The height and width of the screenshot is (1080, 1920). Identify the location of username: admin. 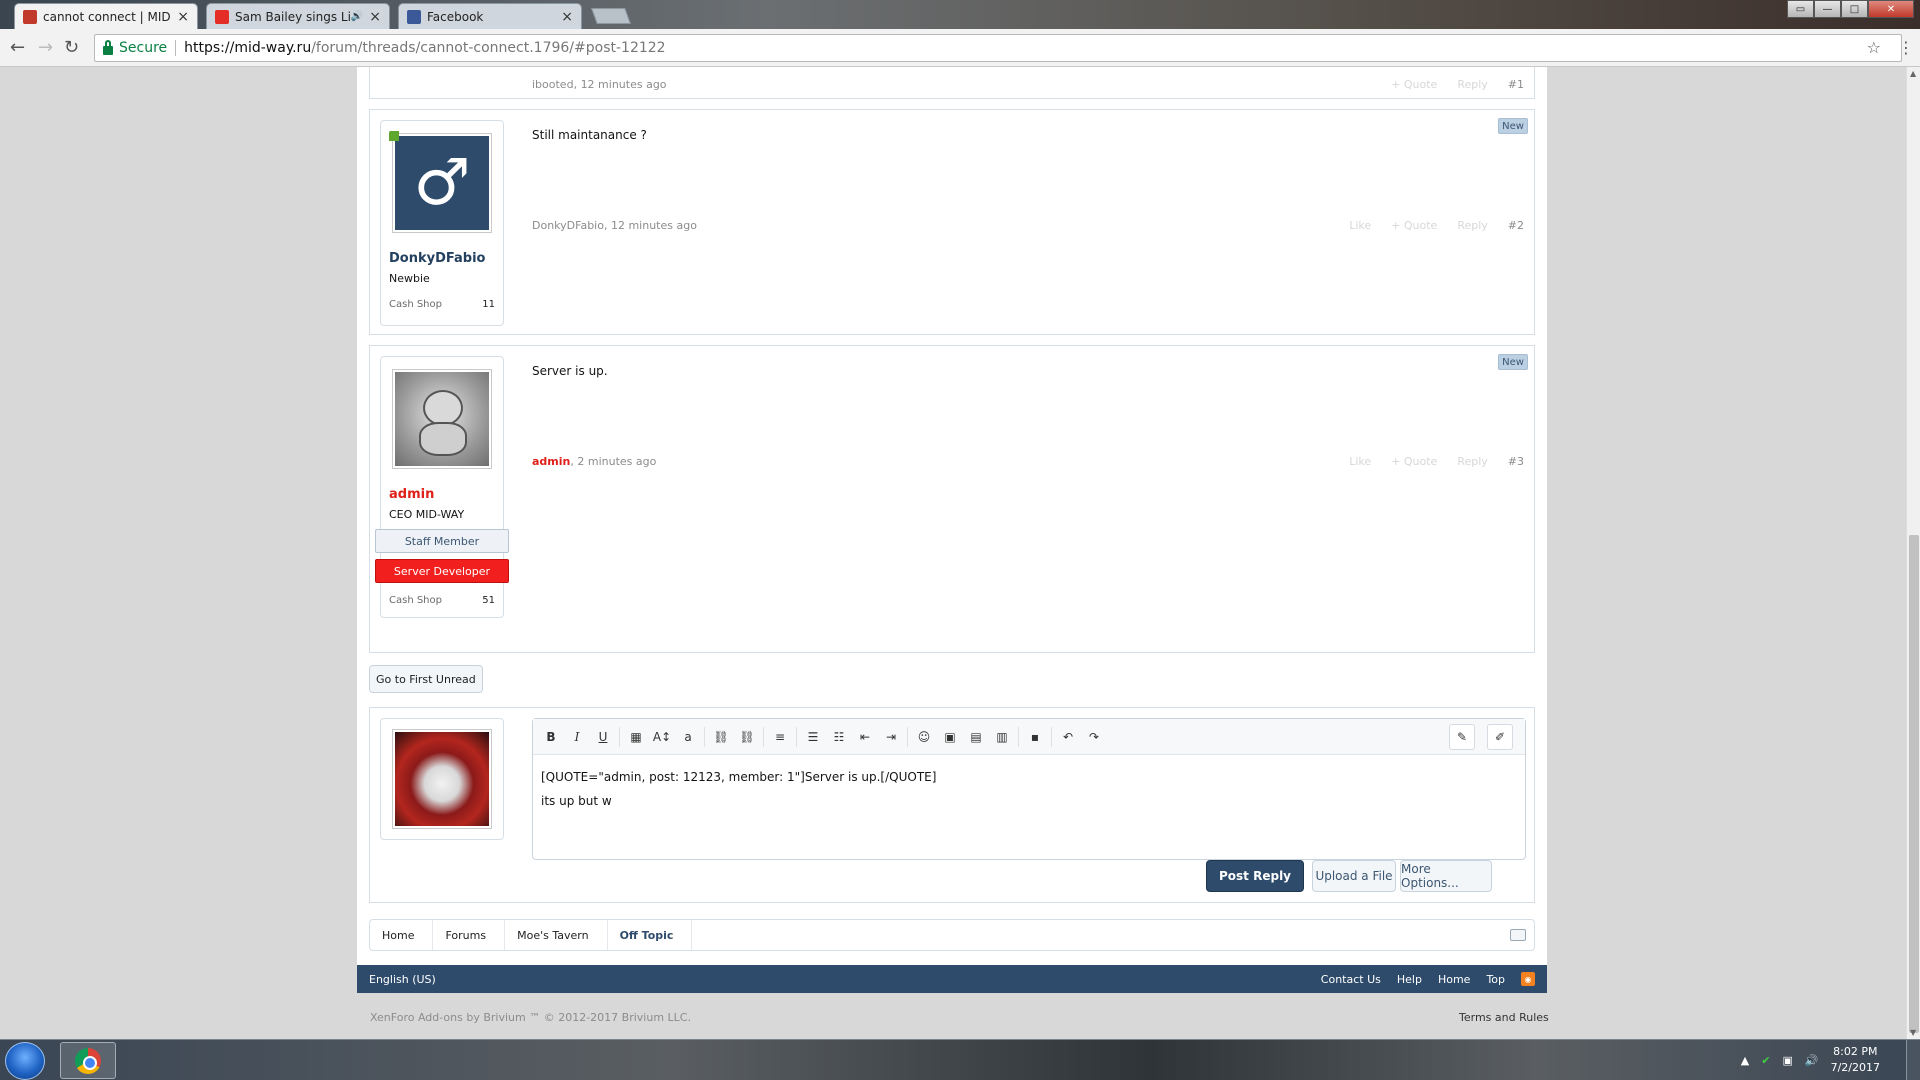
(446, 494).